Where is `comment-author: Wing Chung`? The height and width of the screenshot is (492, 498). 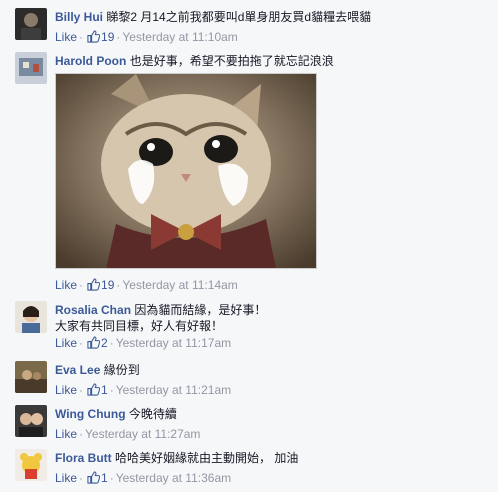
comment-author: Wing Chung is located at coordinates (90, 414).